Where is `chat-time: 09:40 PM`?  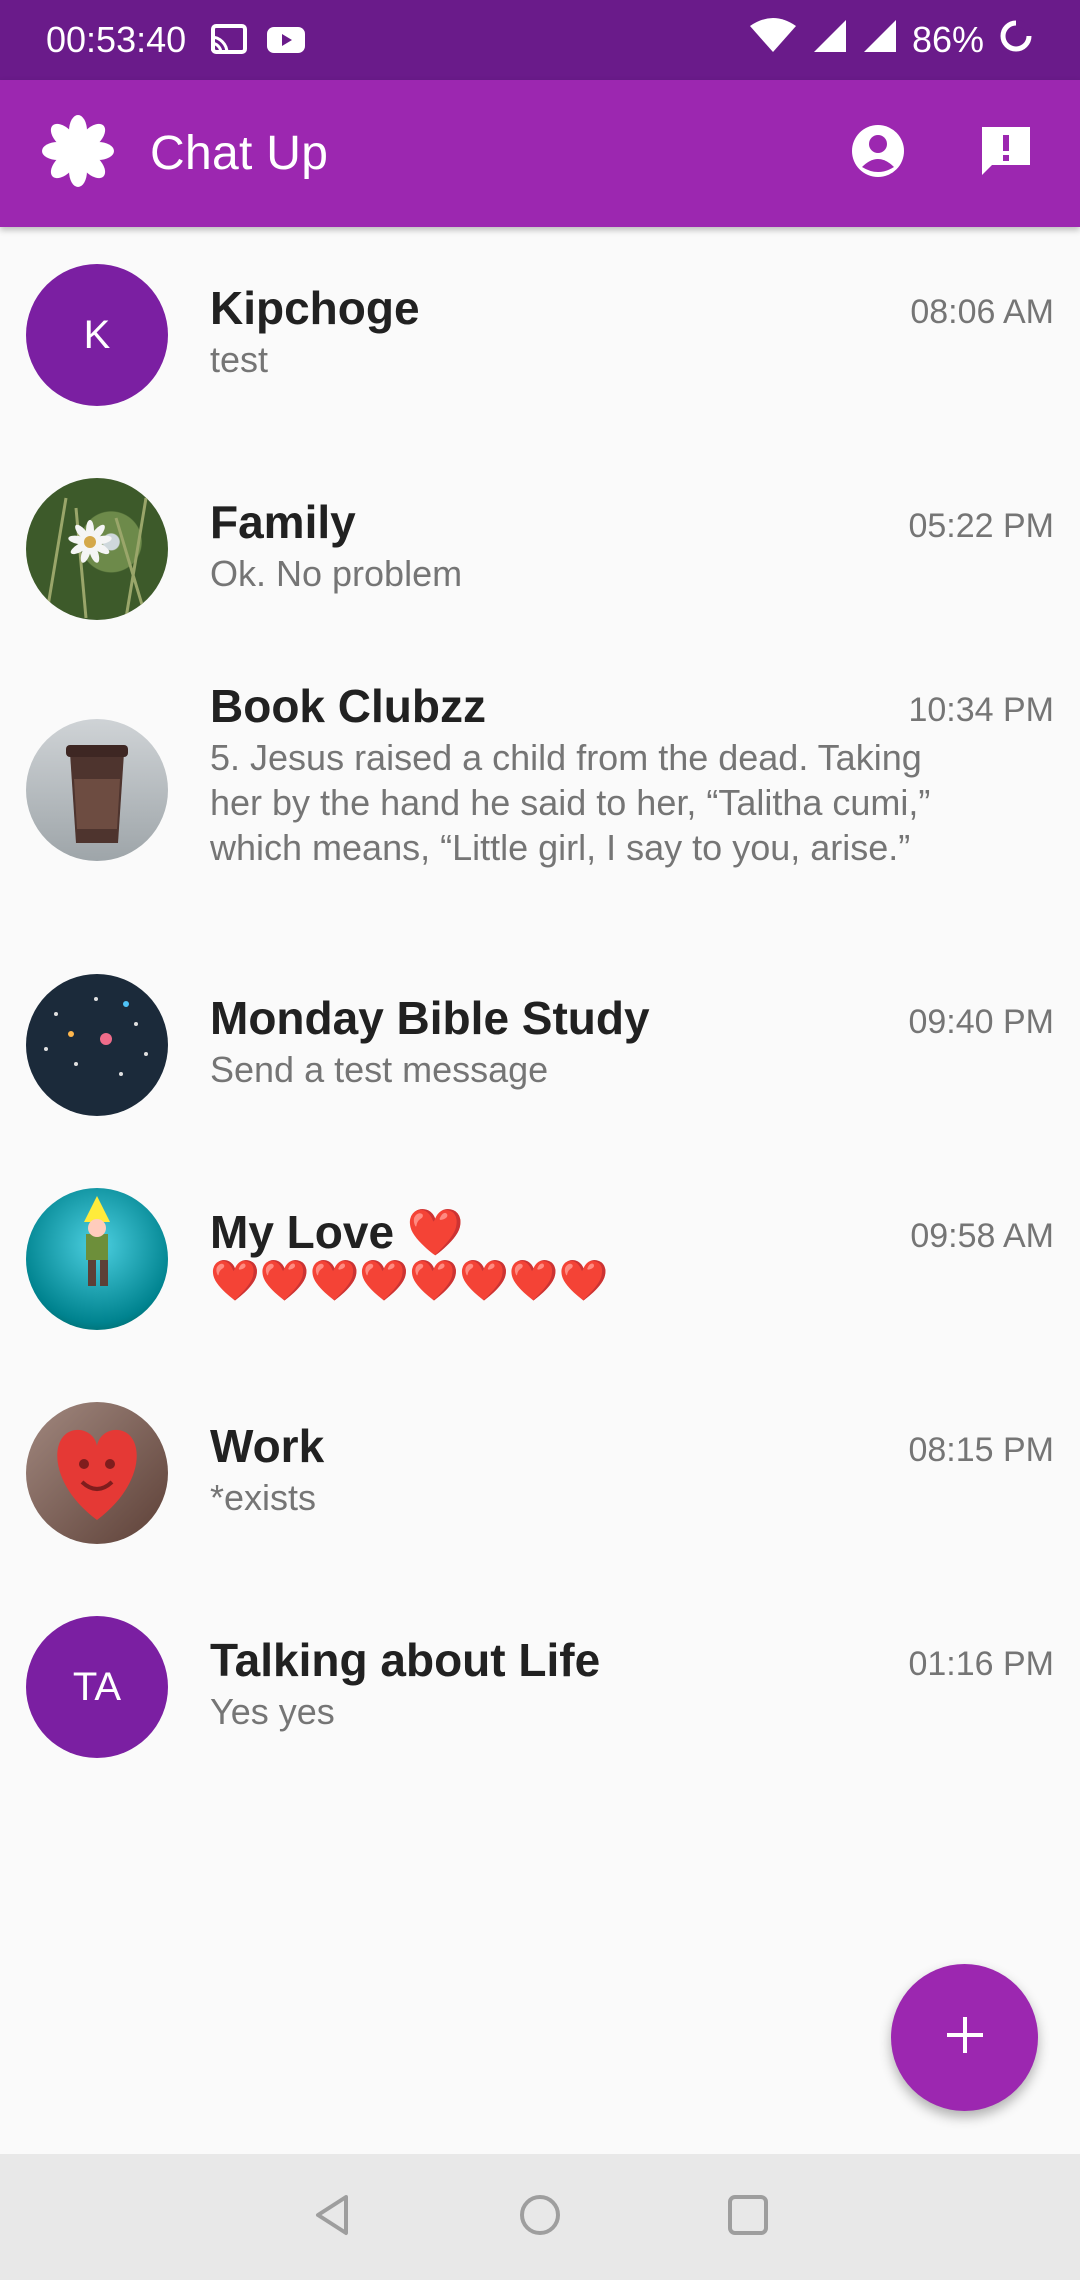
chat-time: 09:40 PM is located at coordinates (981, 1022).